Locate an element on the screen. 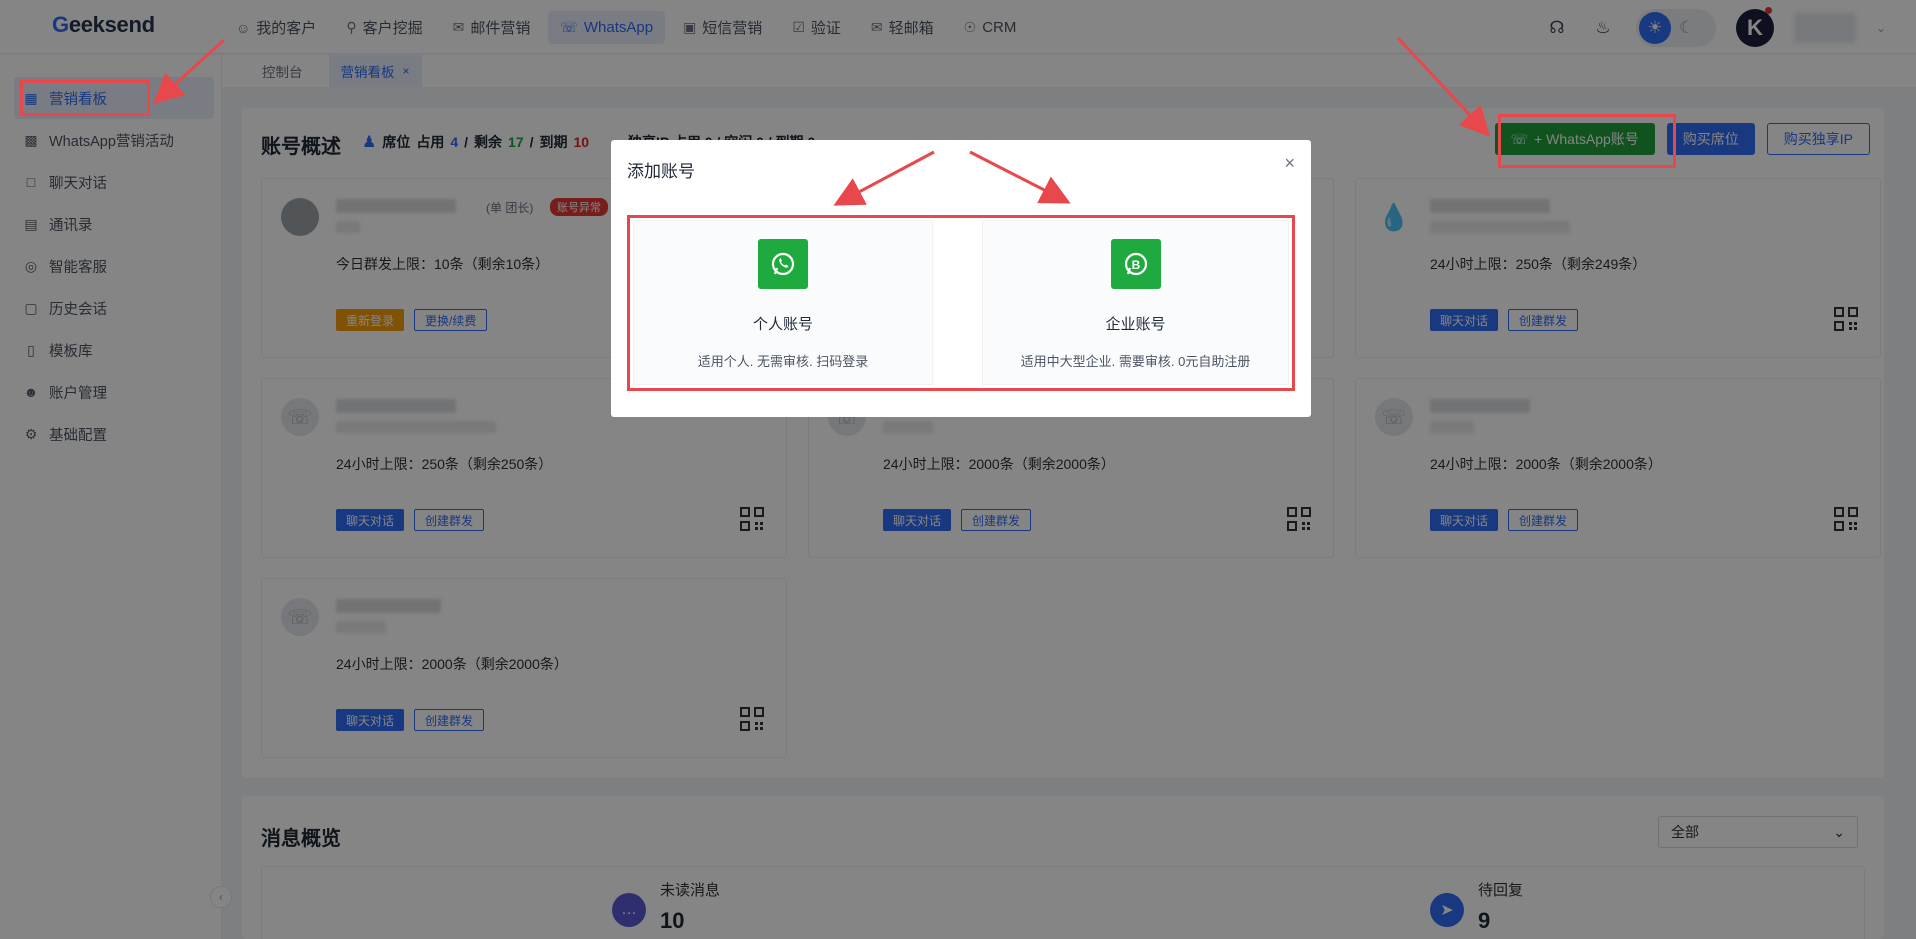  whatsapp-business-icon: B is located at coordinates (1135, 264).